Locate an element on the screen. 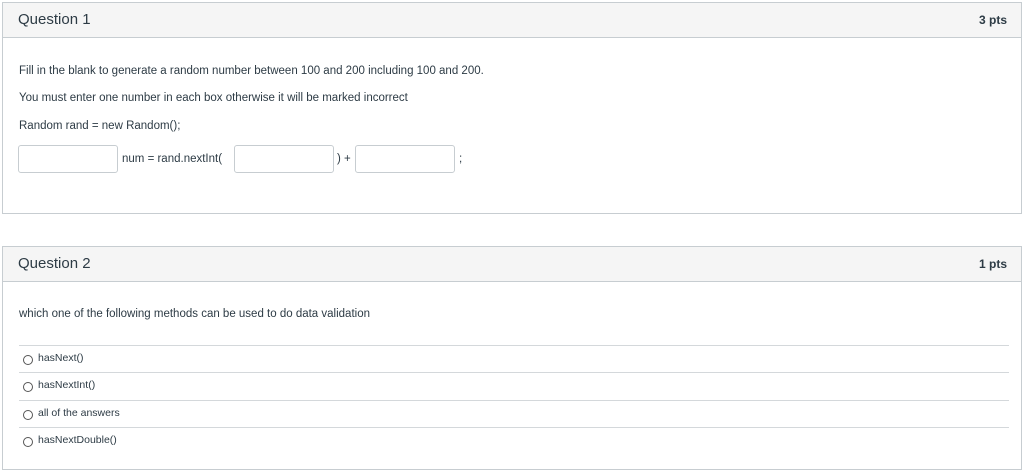  question-title: Question 1 is located at coordinates (54, 19).